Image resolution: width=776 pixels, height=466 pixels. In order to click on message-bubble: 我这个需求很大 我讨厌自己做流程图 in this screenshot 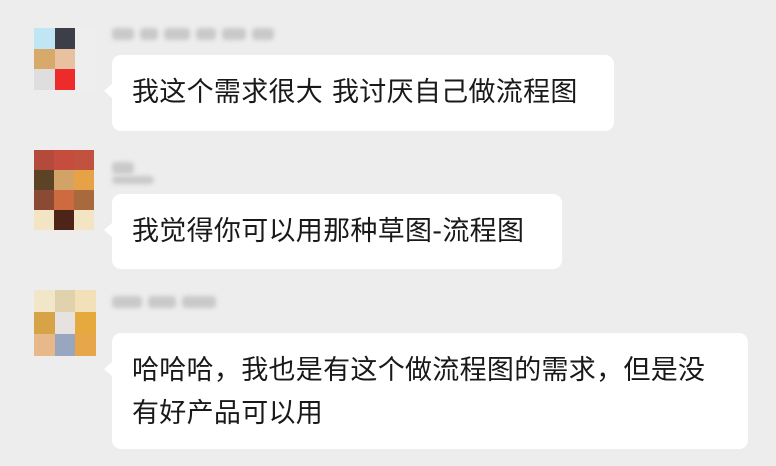, I will do `click(359, 93)`.